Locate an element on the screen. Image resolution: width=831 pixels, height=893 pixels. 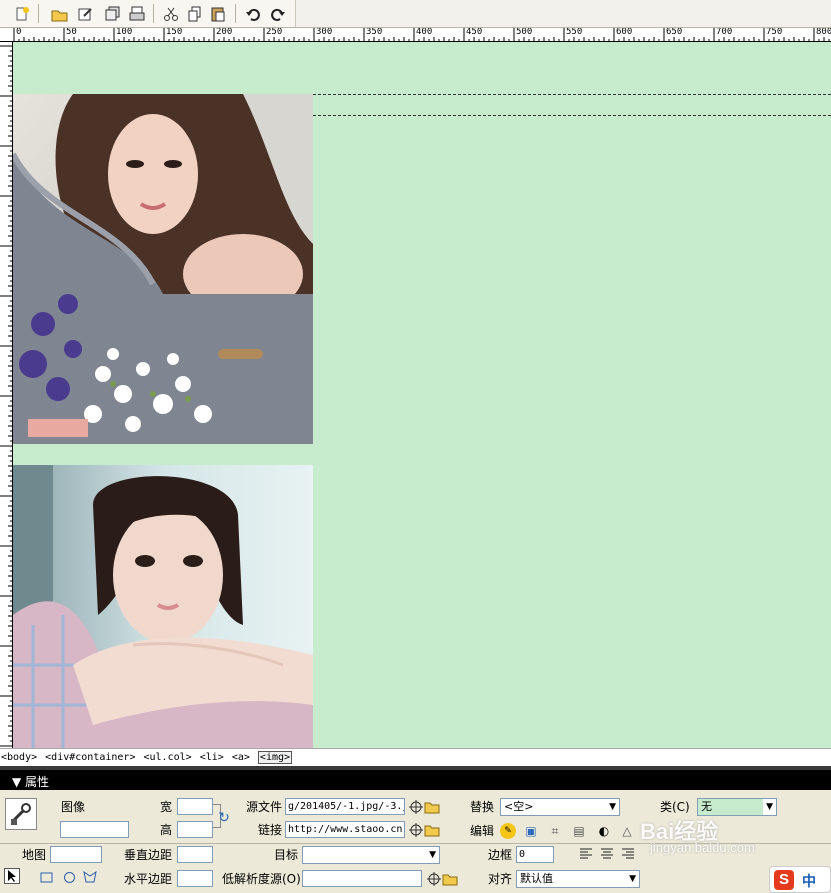
lowsrc-field is located at coordinates (362, 878).